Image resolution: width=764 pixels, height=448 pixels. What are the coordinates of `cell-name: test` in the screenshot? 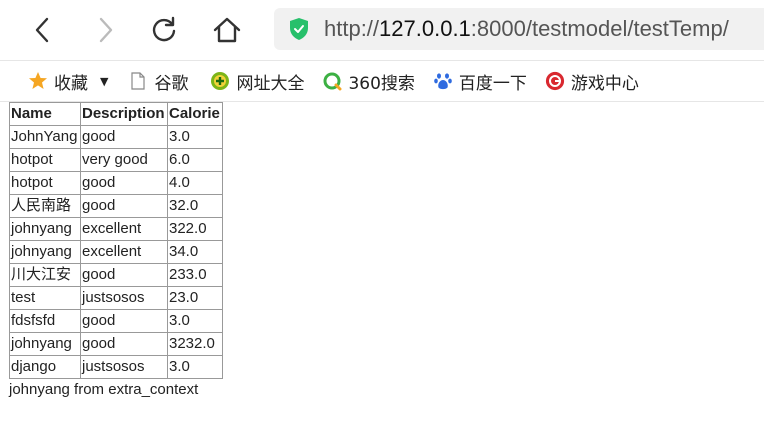 It's located at (45, 298).